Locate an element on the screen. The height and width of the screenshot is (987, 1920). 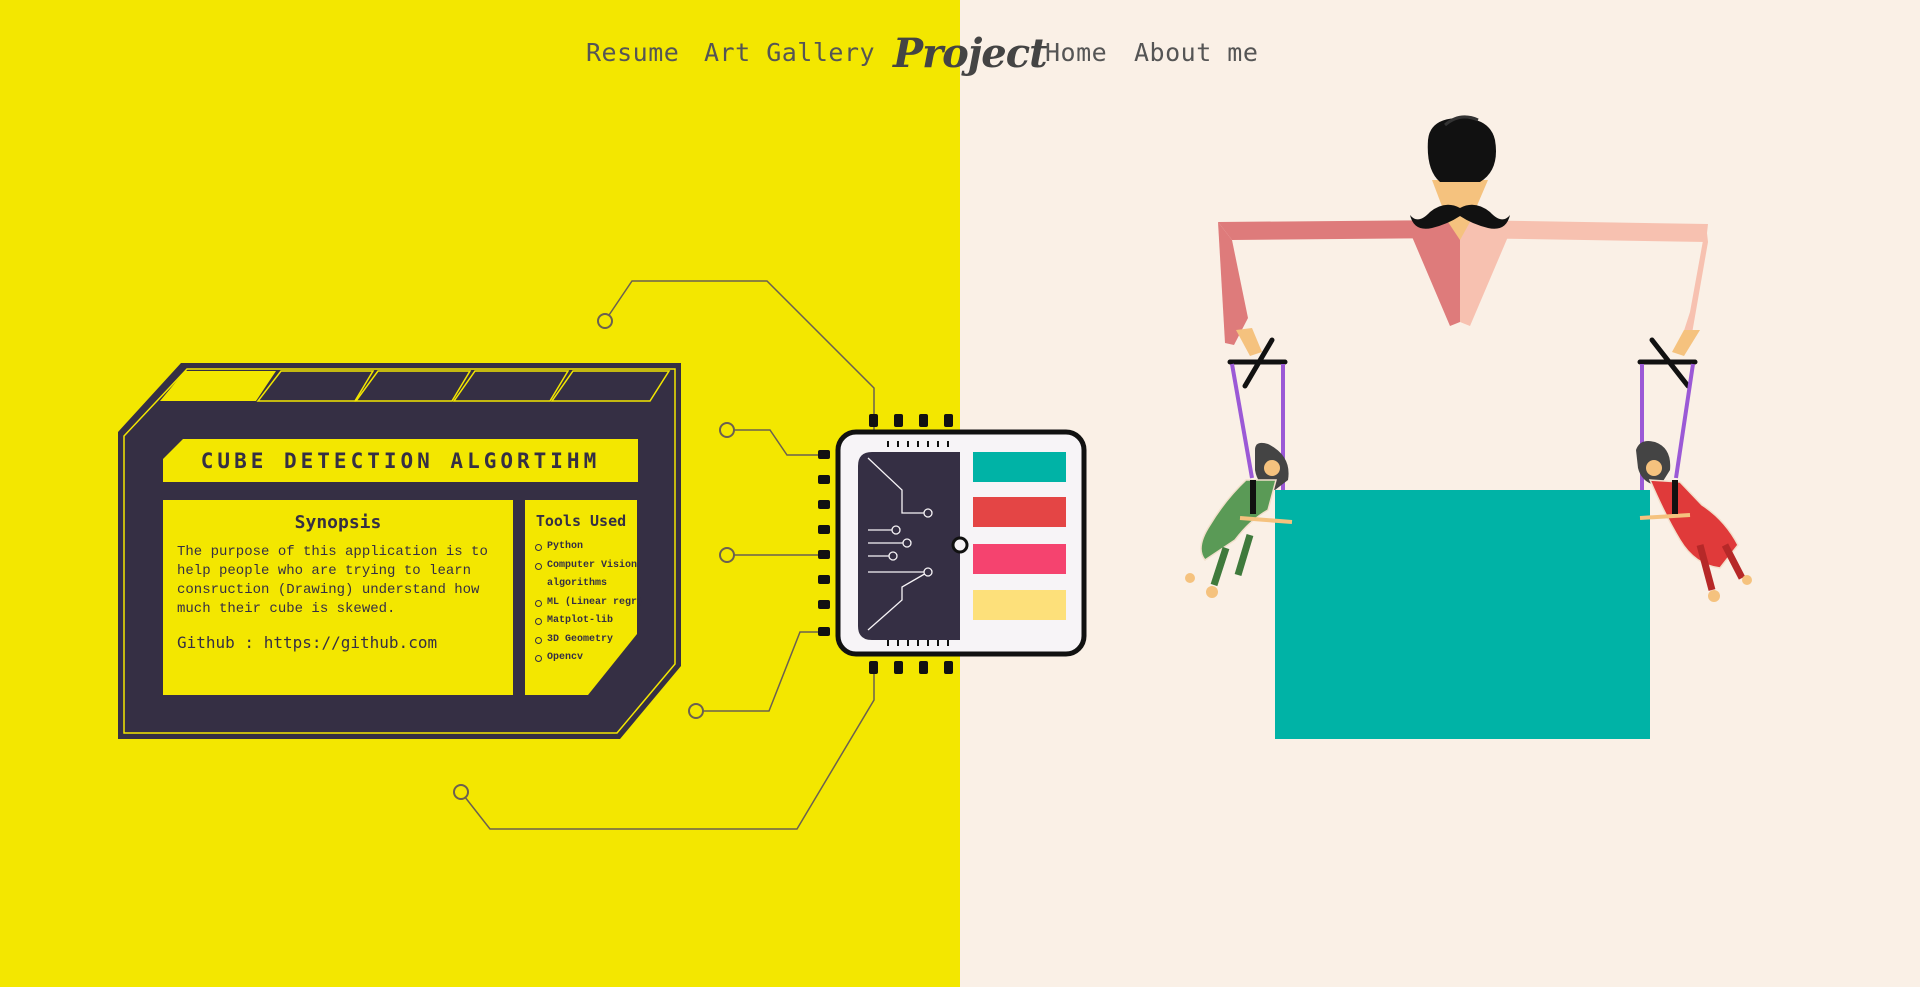
marionette-controls is located at coordinates (1462, 363).